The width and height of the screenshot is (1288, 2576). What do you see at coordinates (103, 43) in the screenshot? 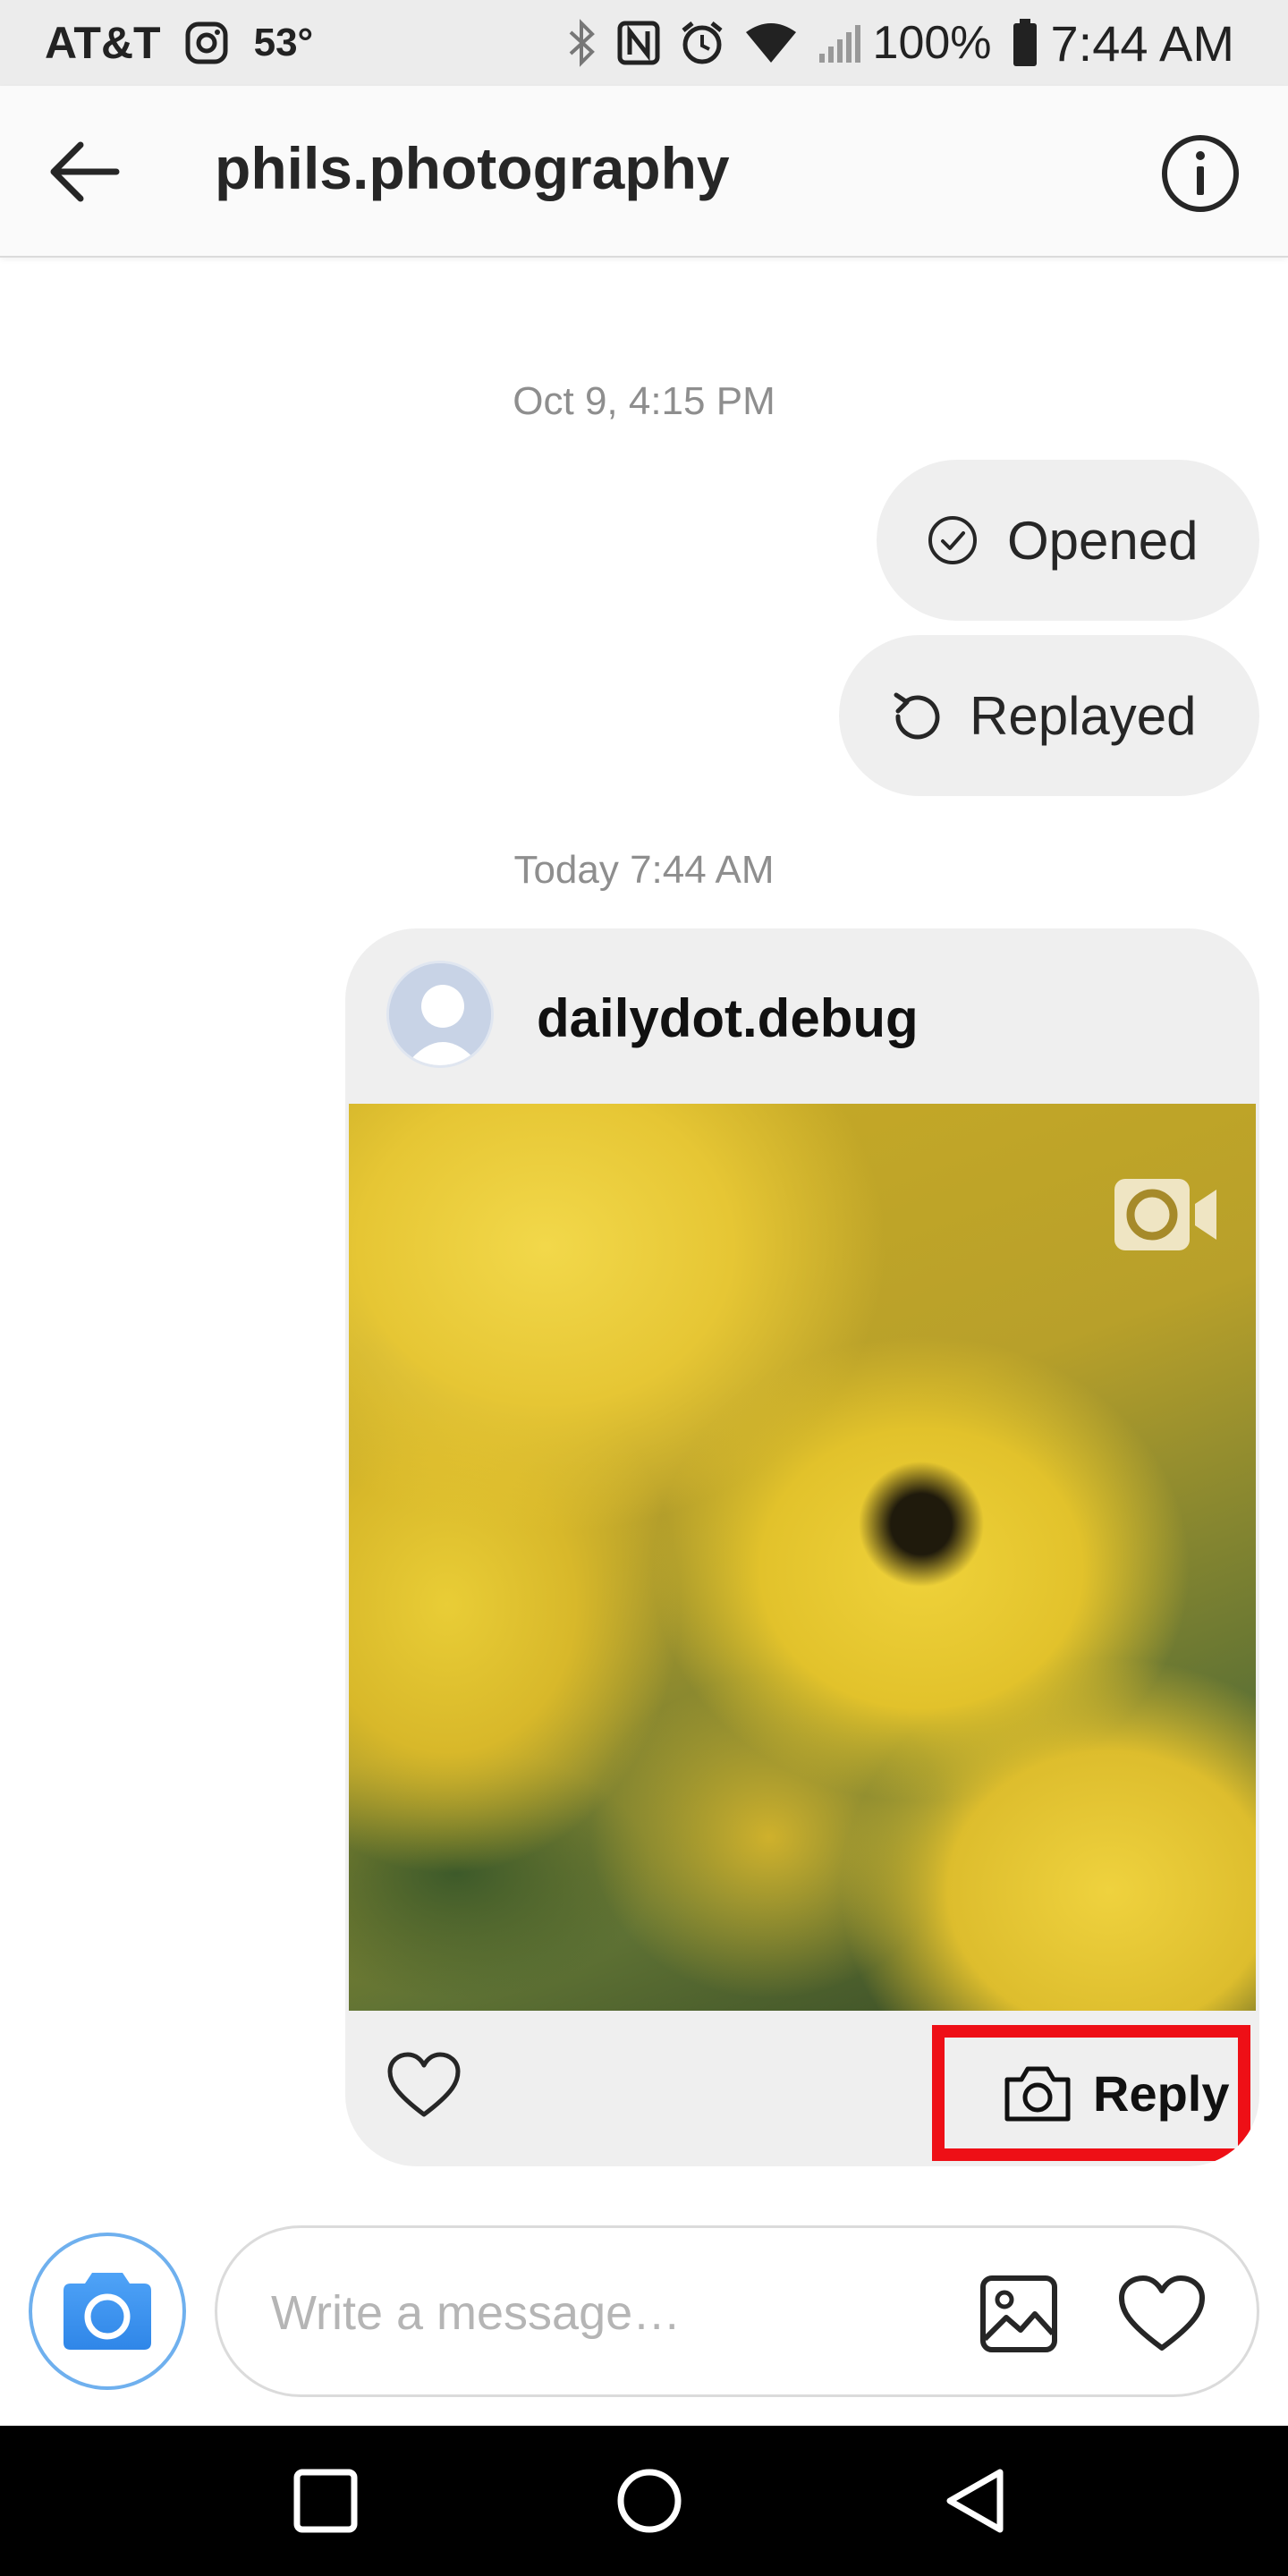
I see `carrier-label: AT&T` at bounding box center [103, 43].